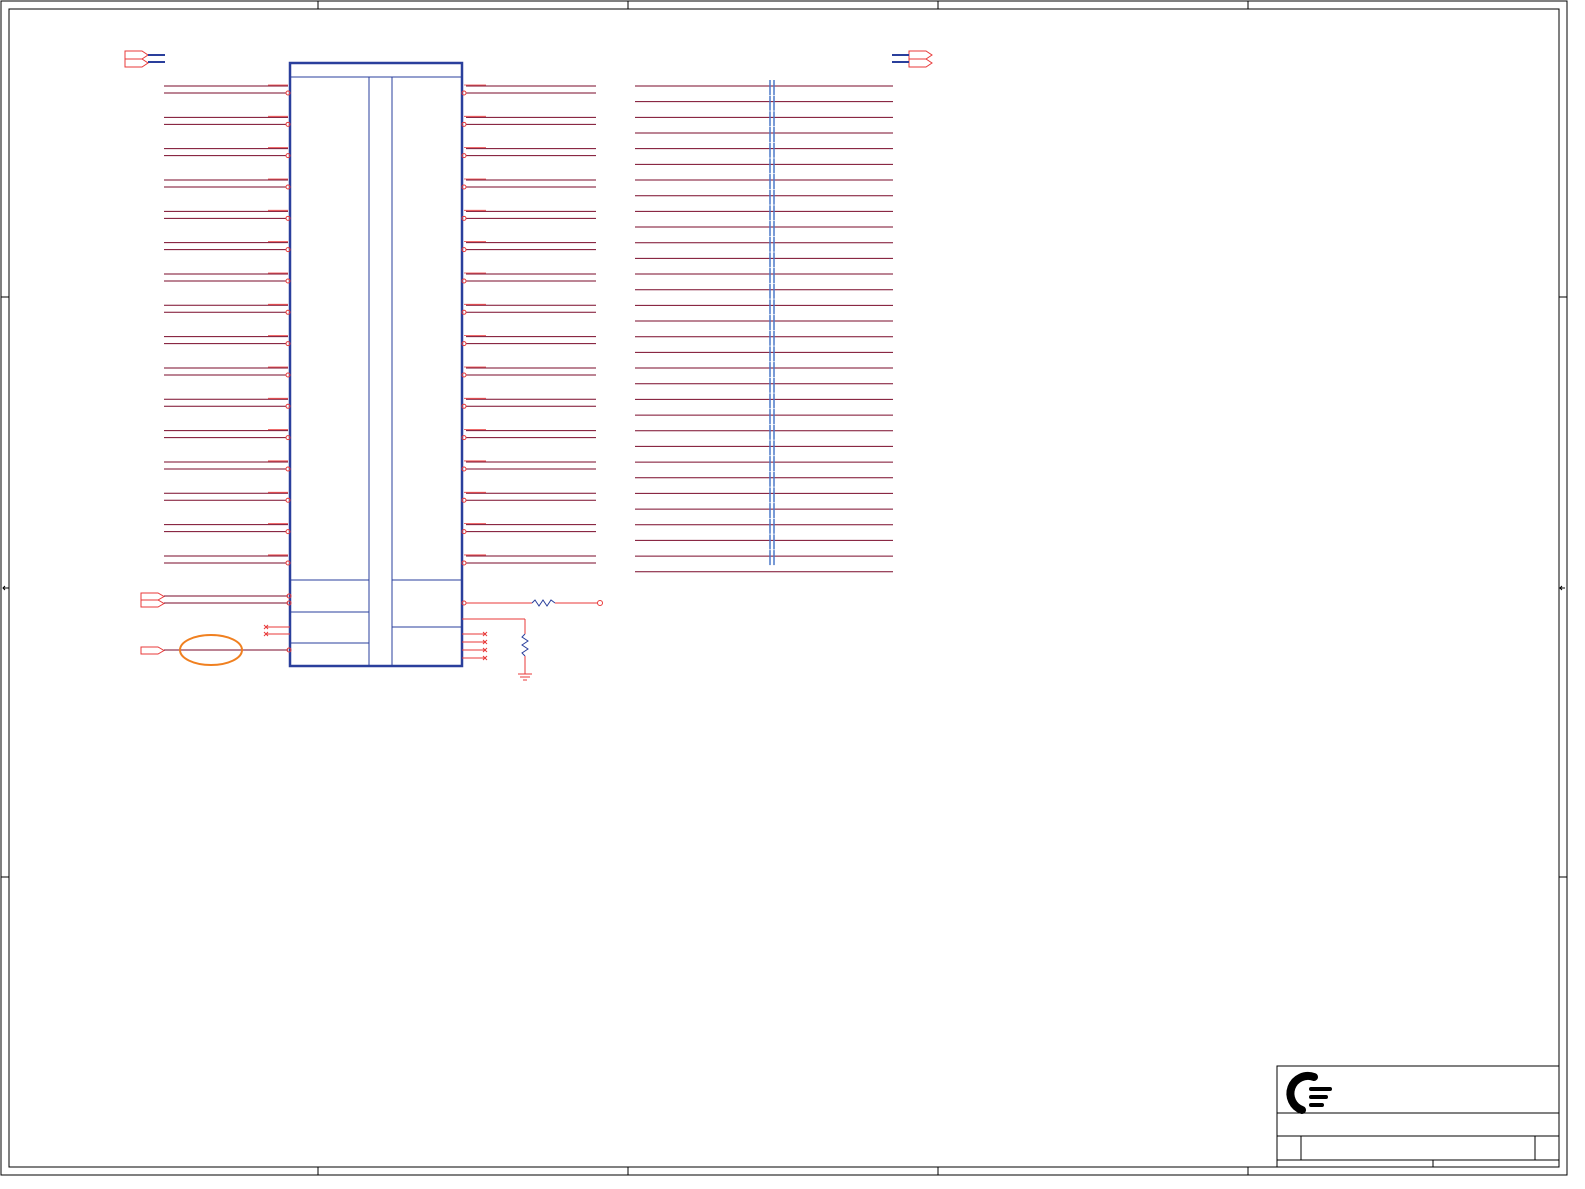  Describe the element at coordinates (600, 603) in the screenshot. I see `test-point` at that location.